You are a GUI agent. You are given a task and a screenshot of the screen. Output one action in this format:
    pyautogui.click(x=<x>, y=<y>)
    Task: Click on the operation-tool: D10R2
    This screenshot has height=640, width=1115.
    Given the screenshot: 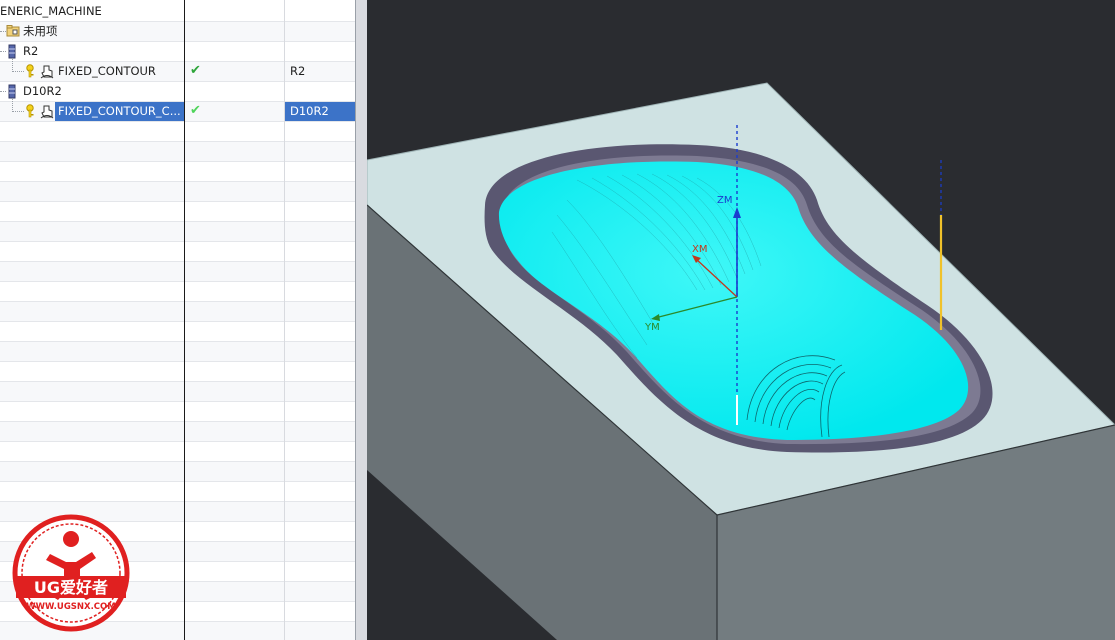 What is the action you would take?
    pyautogui.click(x=320, y=111)
    